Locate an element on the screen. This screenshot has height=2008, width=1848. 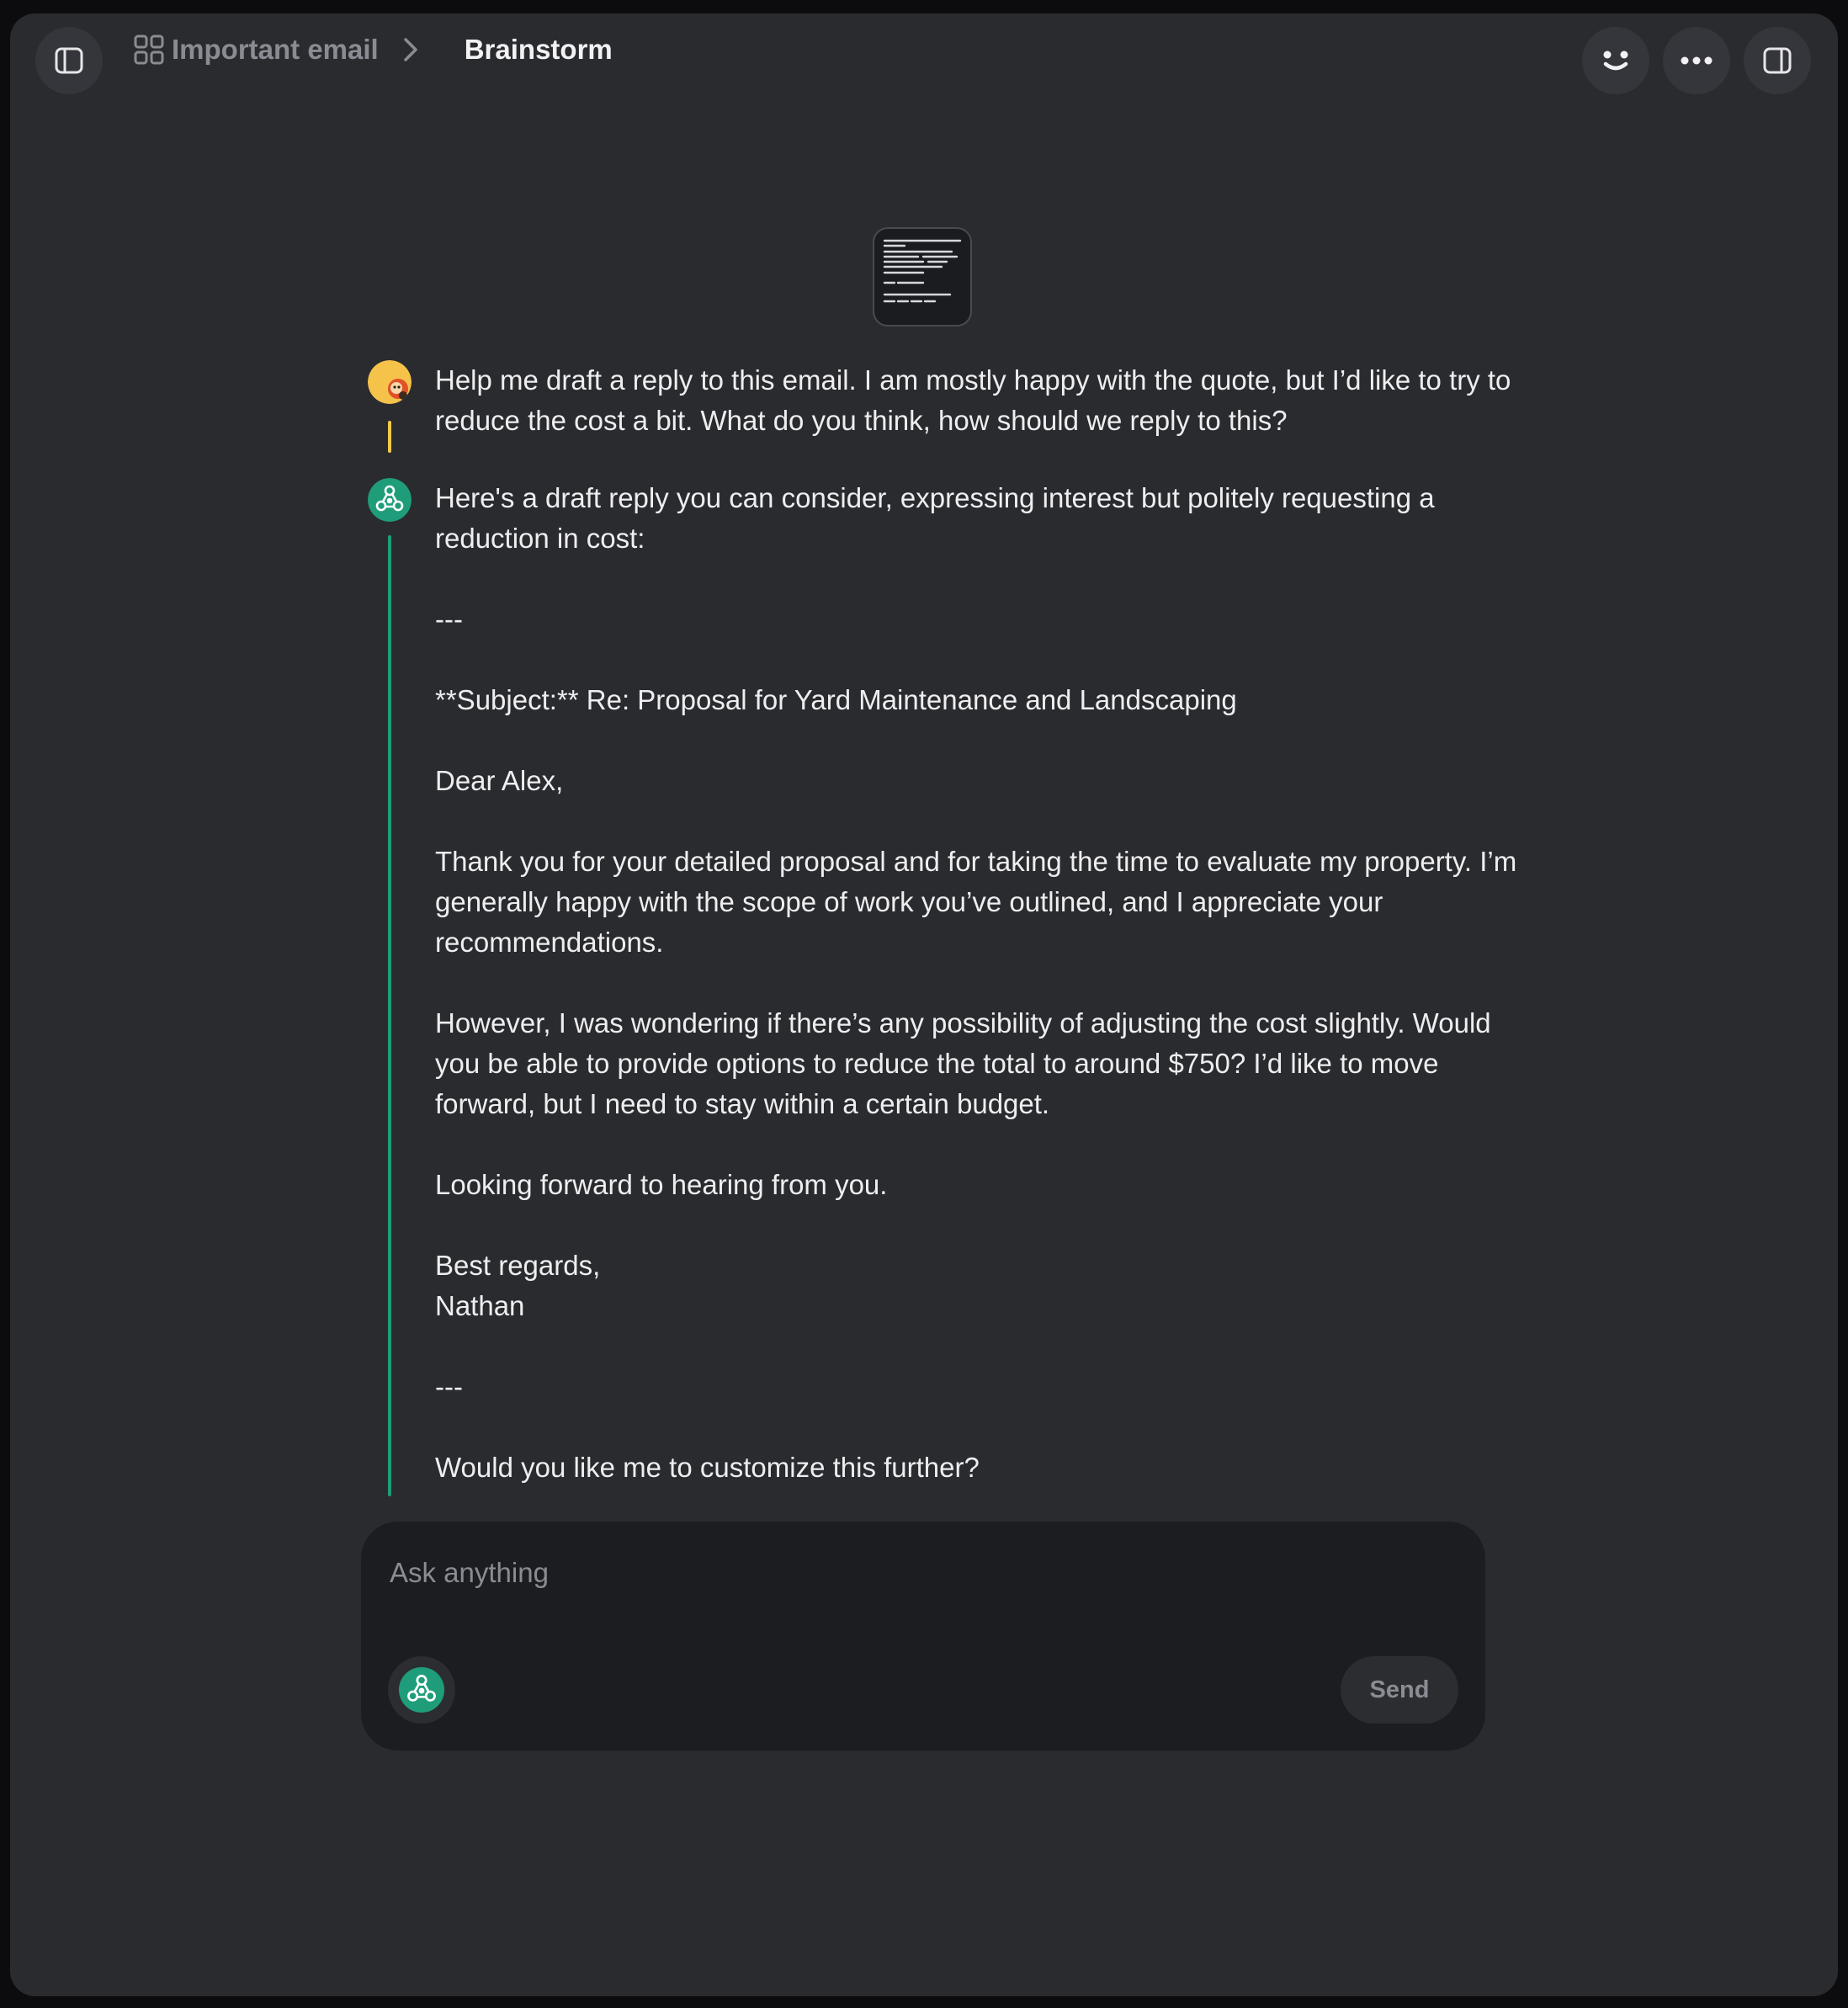
user-avatar is located at coordinates (390, 382).